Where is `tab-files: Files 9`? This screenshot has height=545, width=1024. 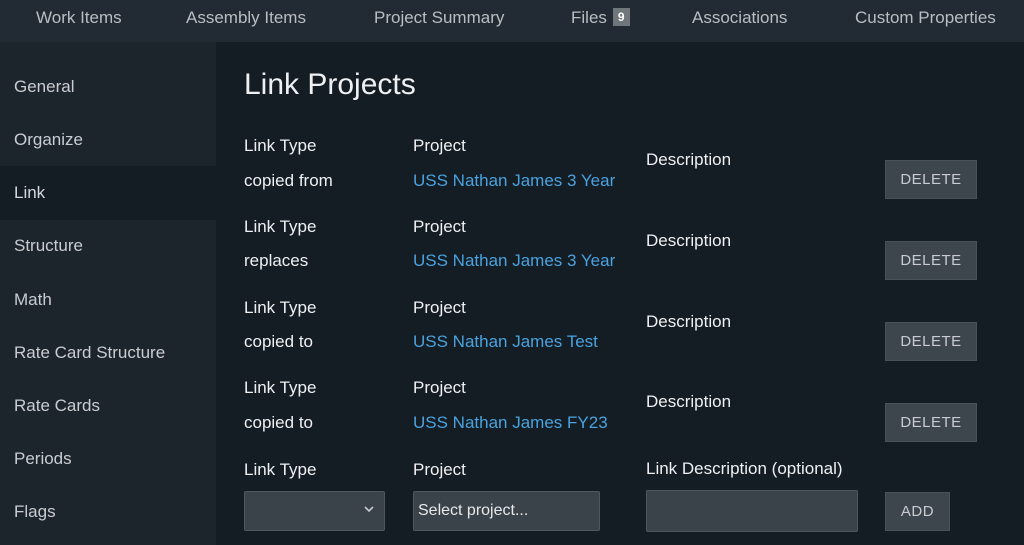
tab-files: Files 9 is located at coordinates (600, 18).